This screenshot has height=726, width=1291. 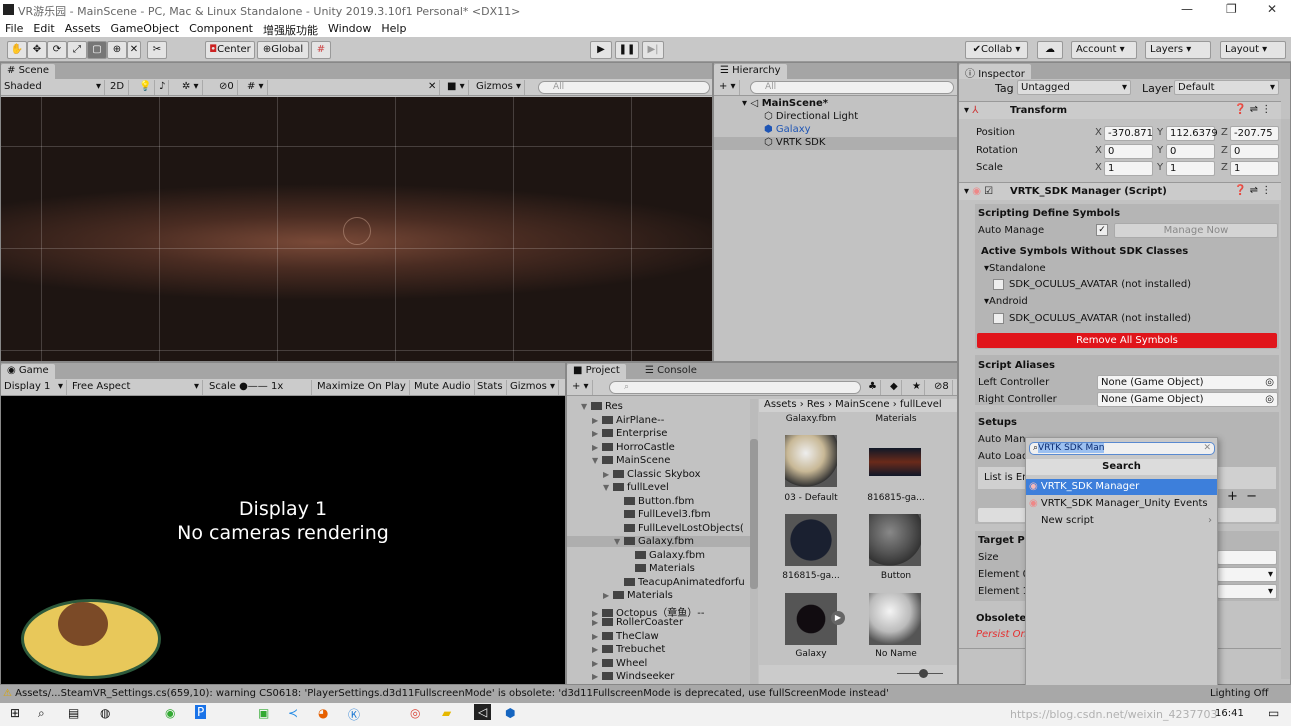 What do you see at coordinates (1247, 591) in the screenshot?
I see `element-dropdown: ▾` at bounding box center [1247, 591].